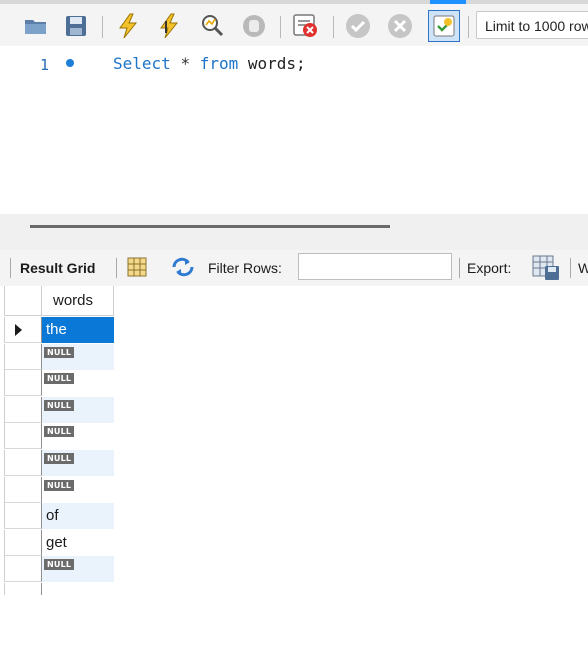 Image resolution: width=588 pixels, height=663 pixels. What do you see at coordinates (57, 268) in the screenshot?
I see `result-grid-tab: Result Grid` at bounding box center [57, 268].